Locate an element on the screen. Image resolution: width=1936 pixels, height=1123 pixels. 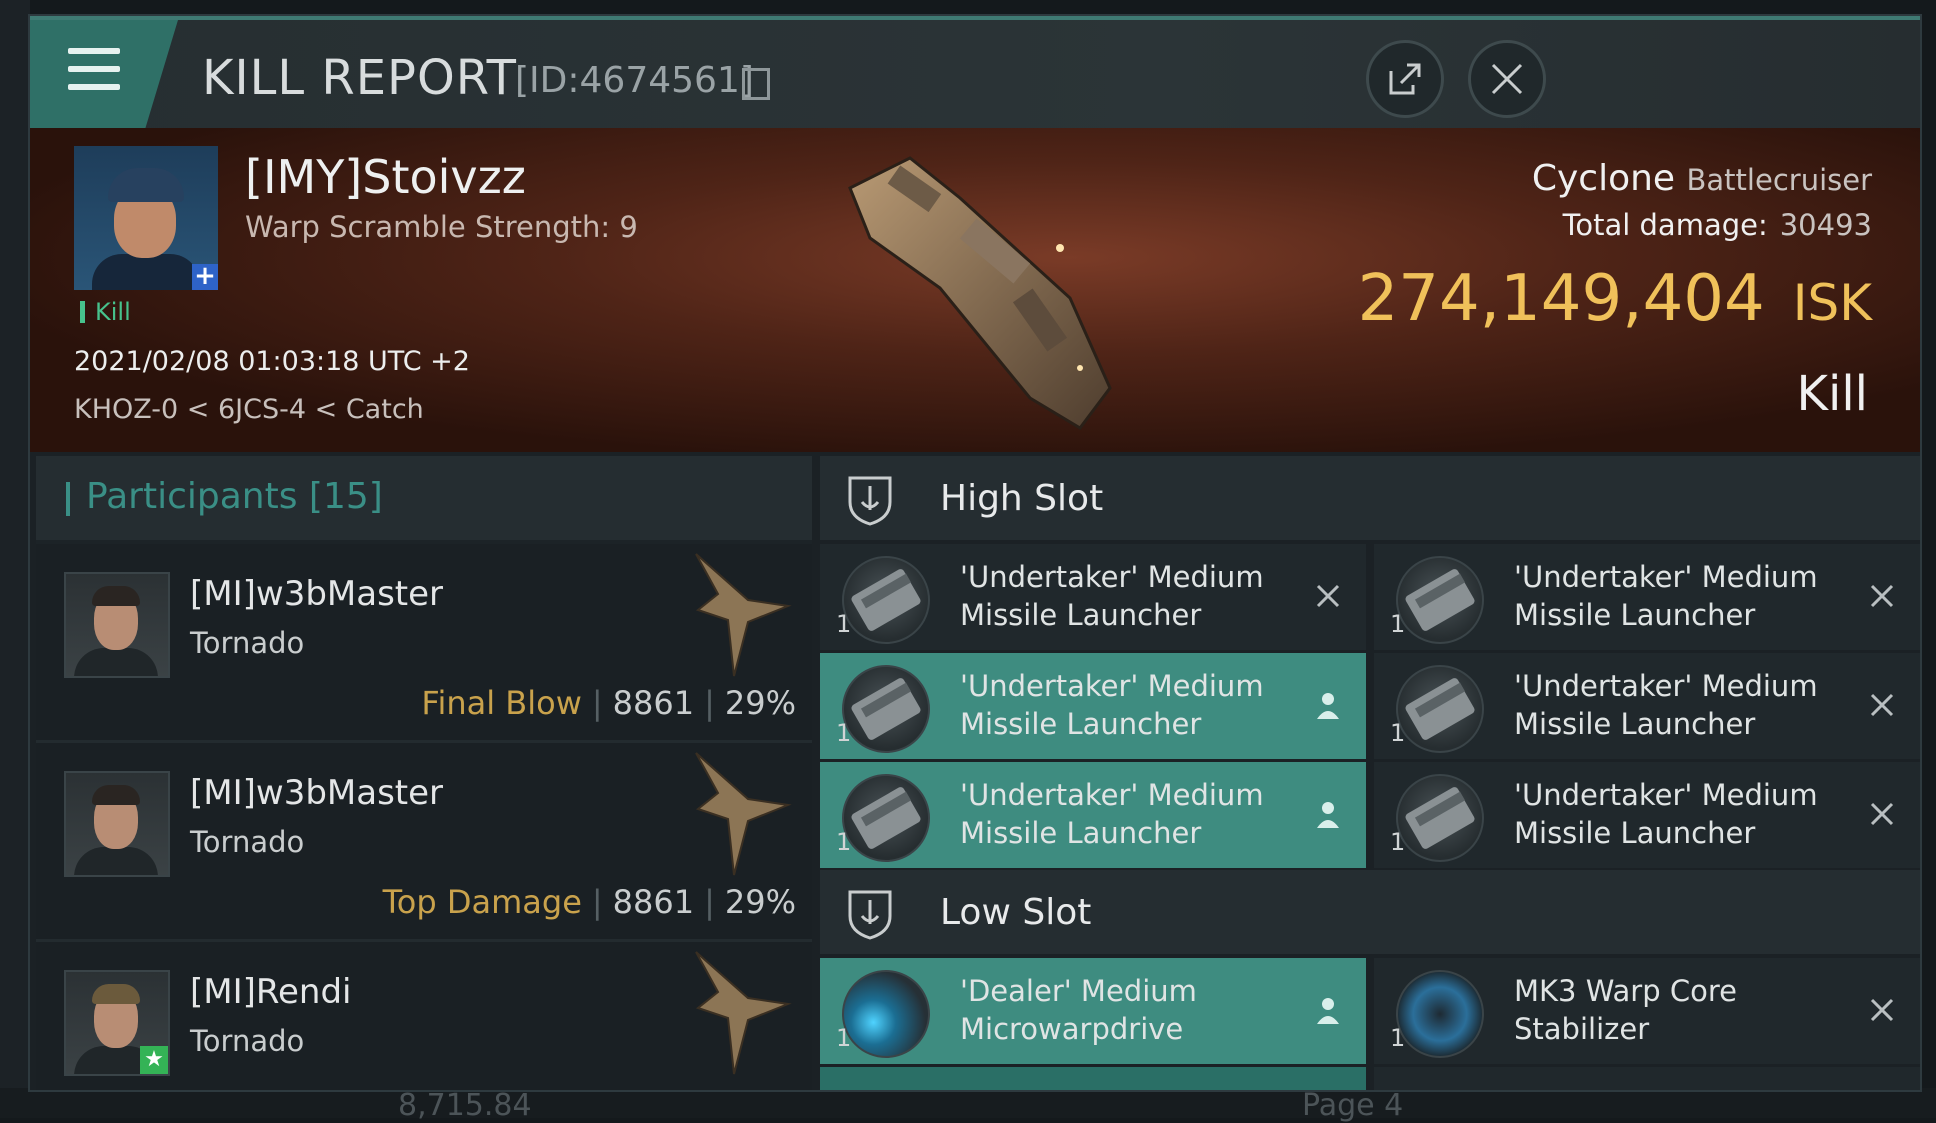
participant-row: ★ [MI]Rendi Tornado is located at coordinates (424, 1016).